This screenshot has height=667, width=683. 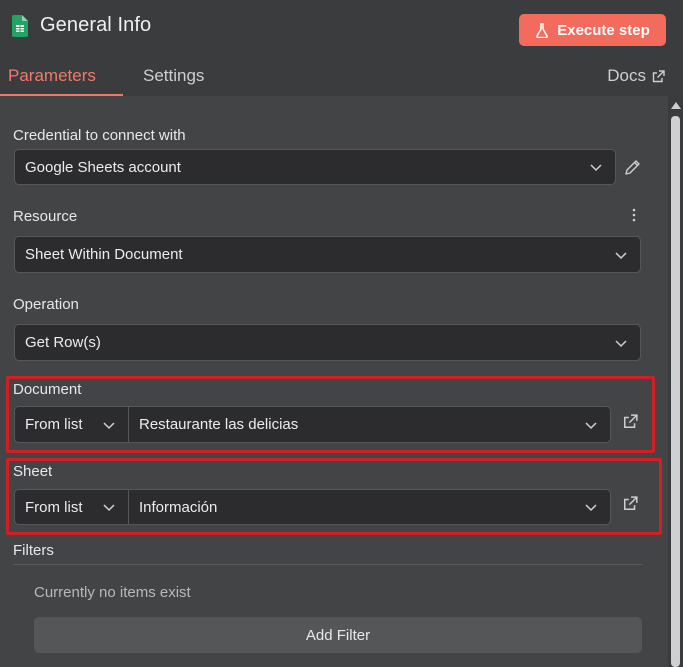 I want to click on docs-link: Docs, so click(x=636, y=76).